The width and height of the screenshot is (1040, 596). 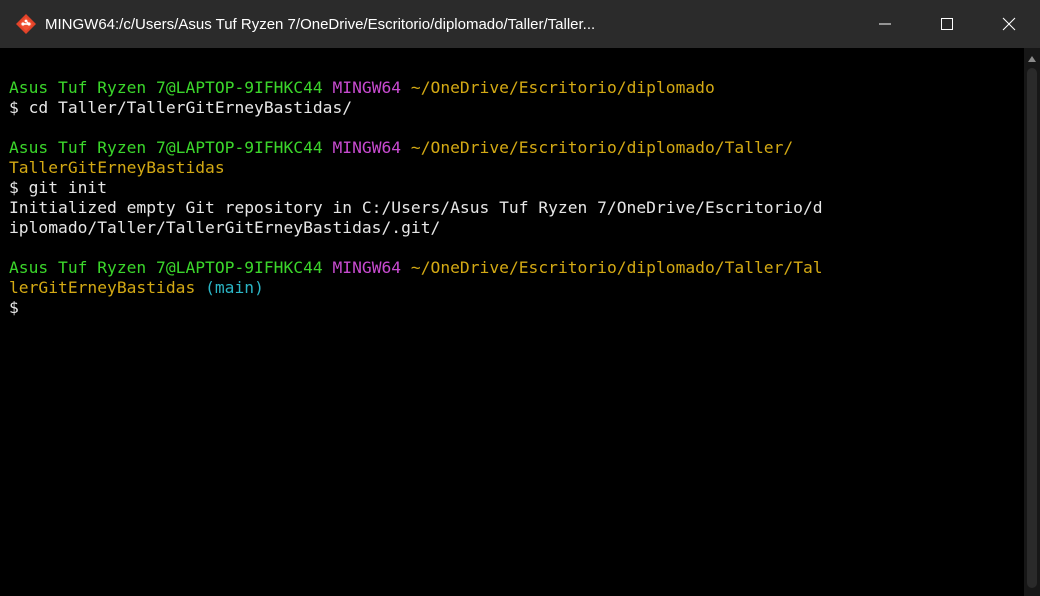 I want to click on vertical-scrollbar, so click(x=1032, y=322).